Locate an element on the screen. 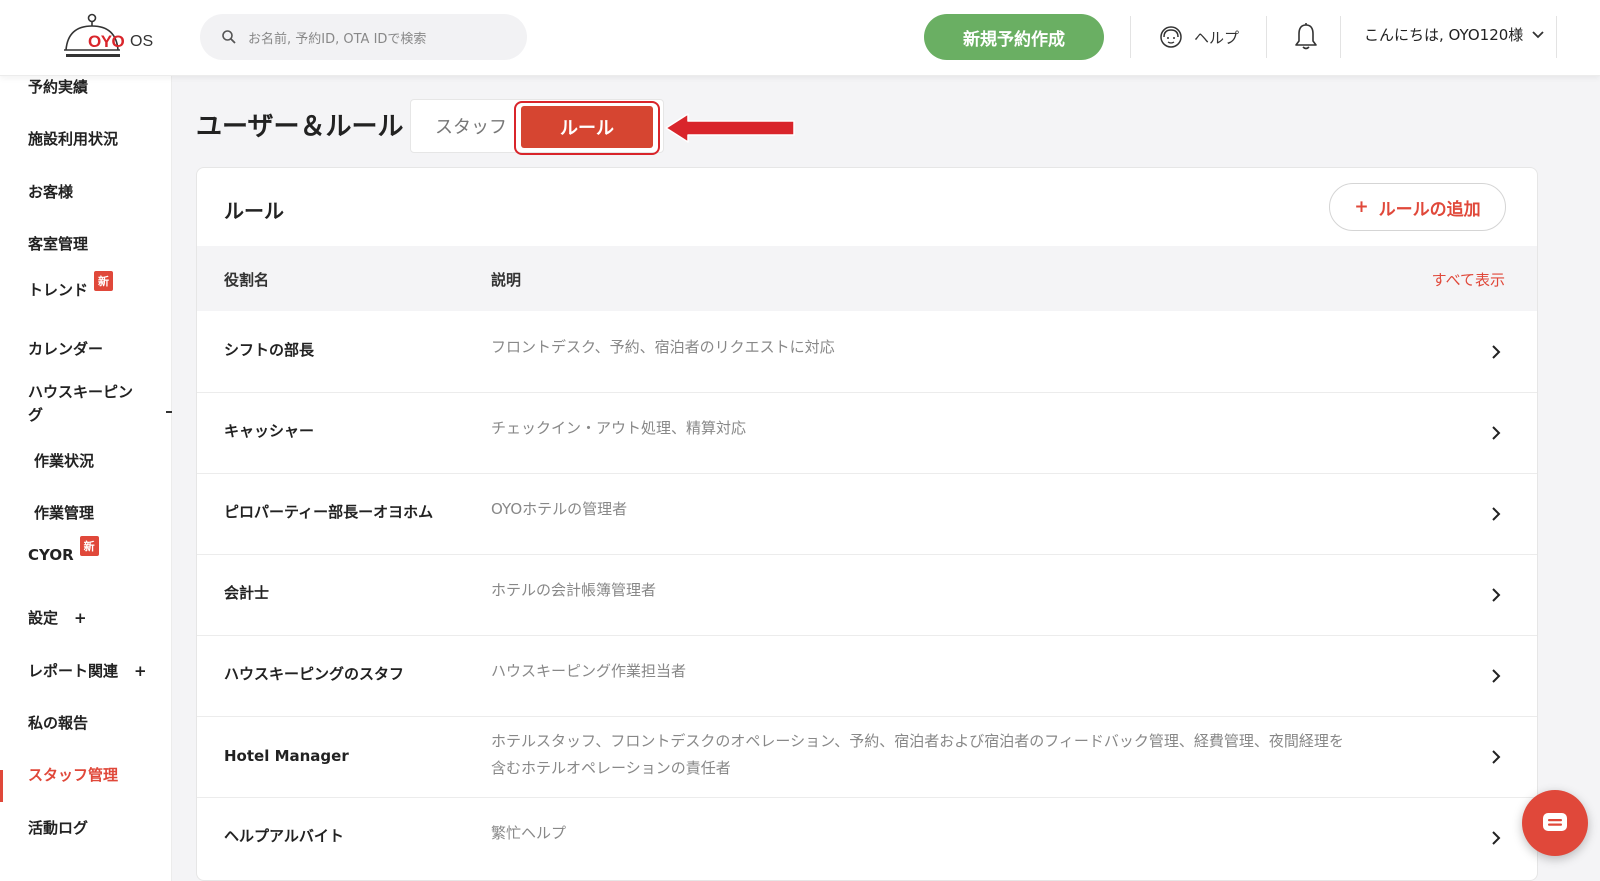 The height and width of the screenshot is (881, 1600). sidebar-item-label: お客様 is located at coordinates (51, 192).